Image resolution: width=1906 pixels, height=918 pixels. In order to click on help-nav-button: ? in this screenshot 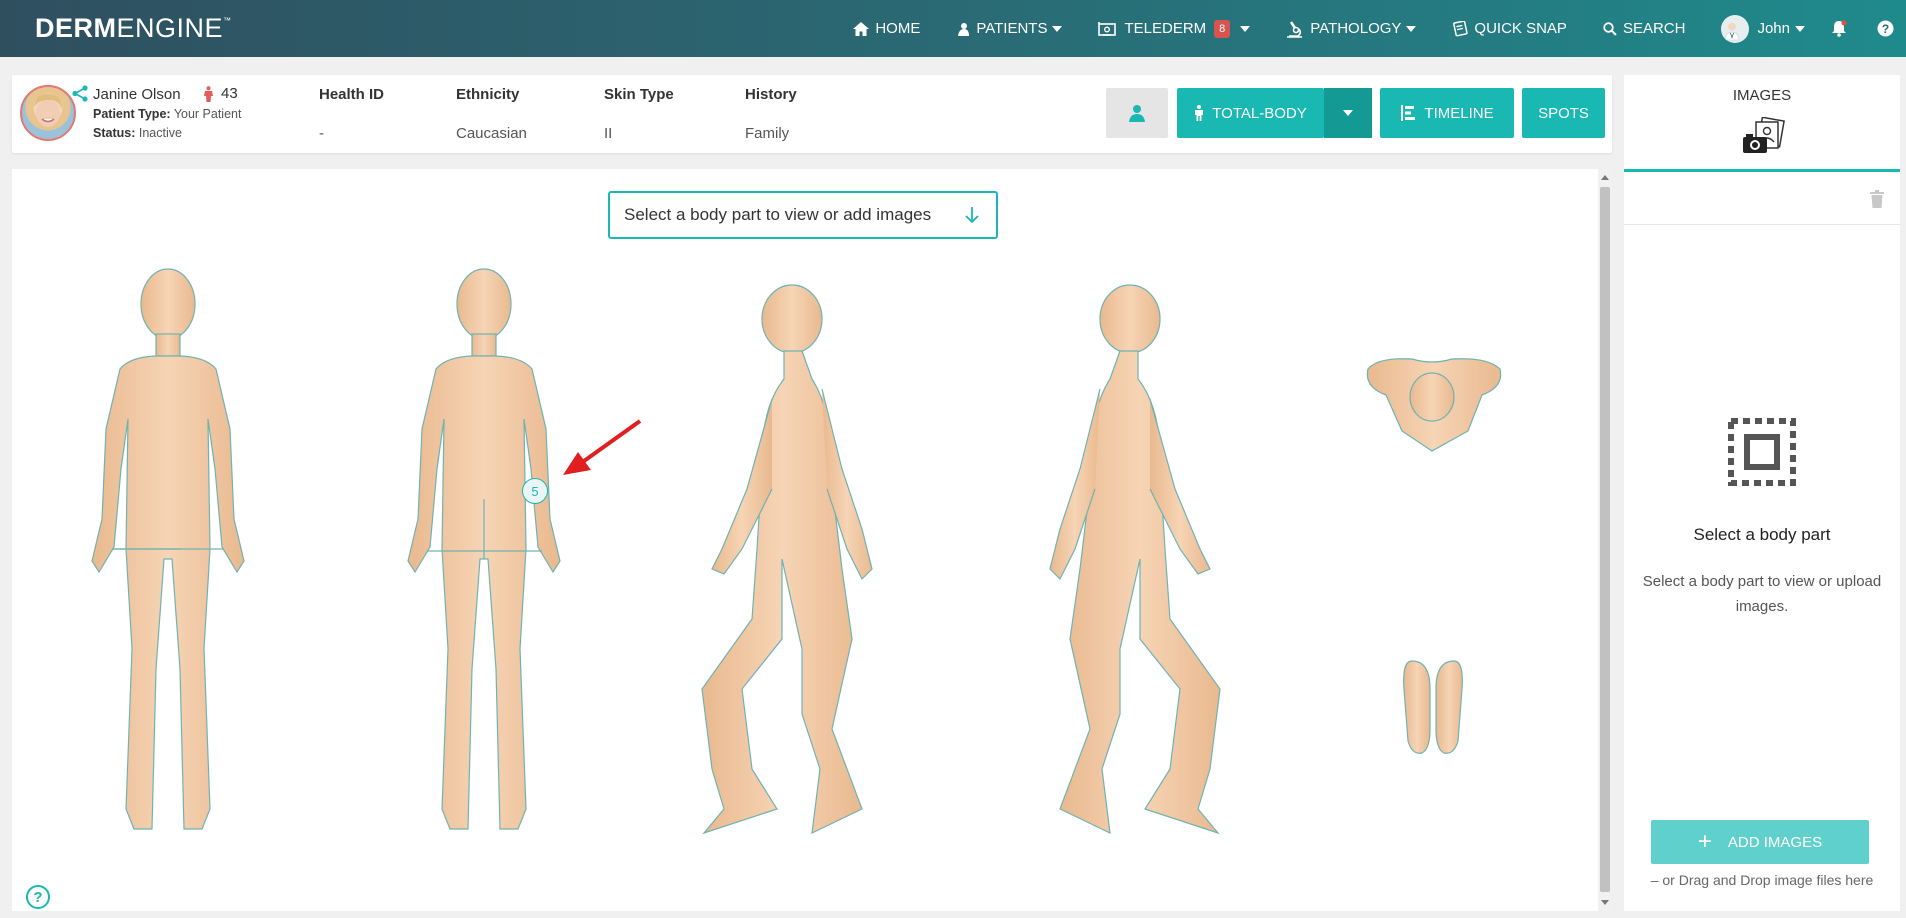, I will do `click(1888, 28)`.